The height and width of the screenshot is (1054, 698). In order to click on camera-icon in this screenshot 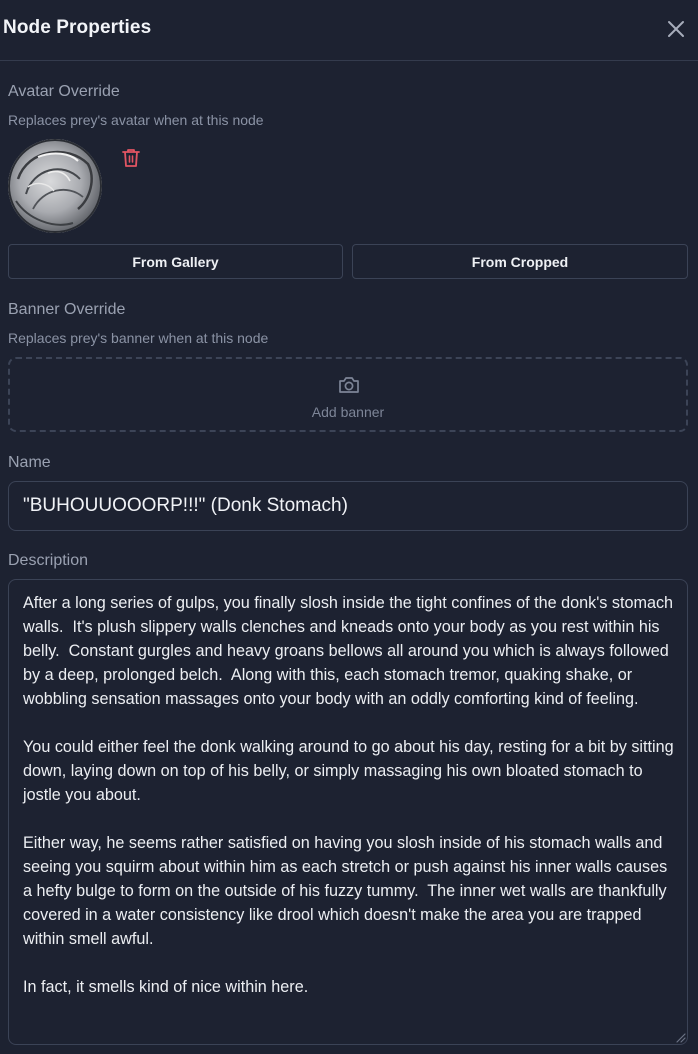, I will do `click(349, 385)`.